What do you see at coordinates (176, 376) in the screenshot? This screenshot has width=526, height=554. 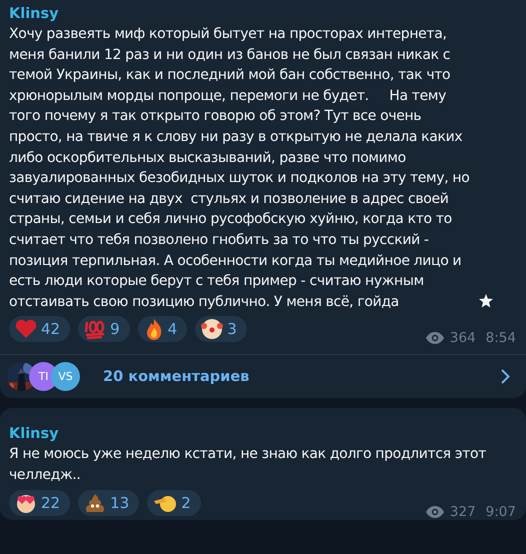 I see `comments-link: 20 комментариев` at bounding box center [176, 376].